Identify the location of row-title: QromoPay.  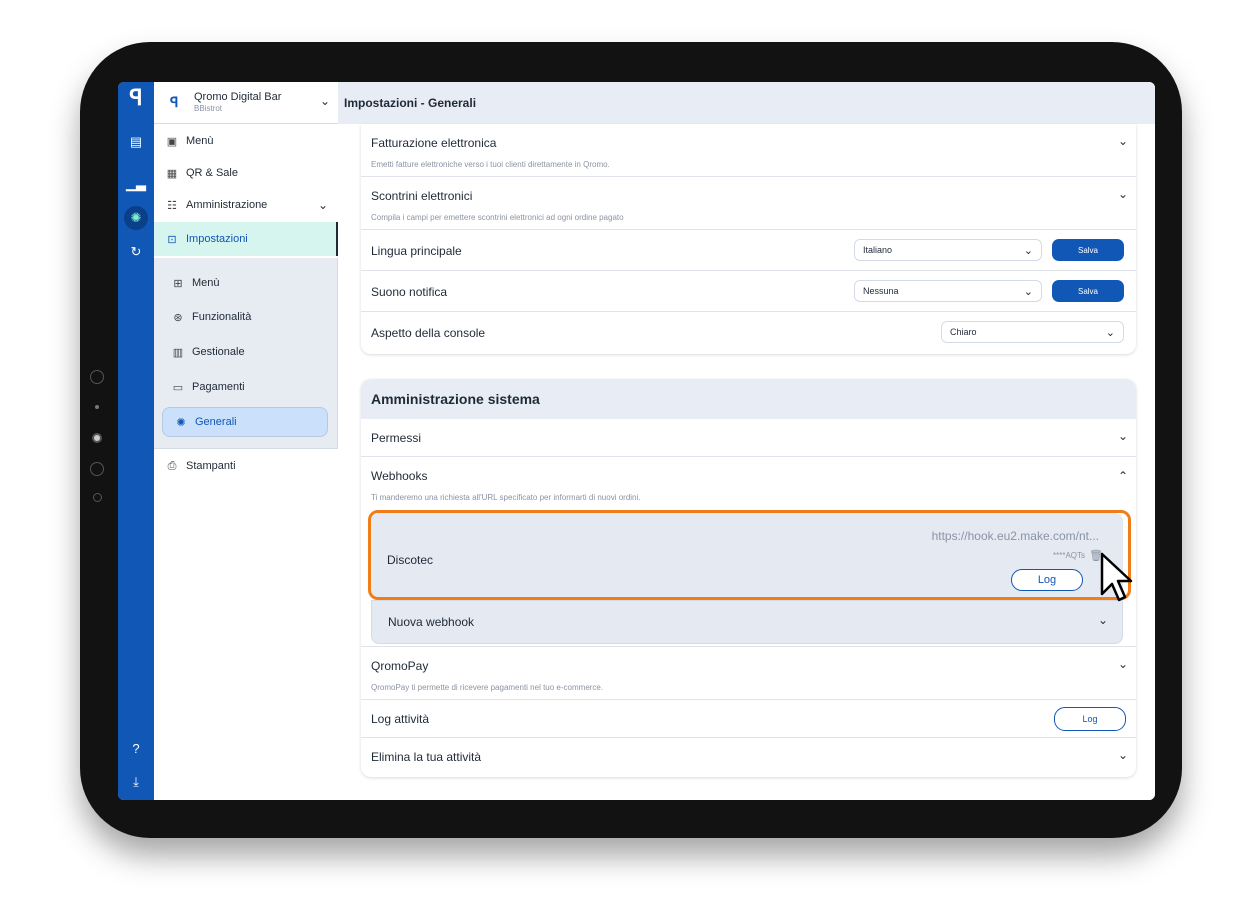
(400, 666).